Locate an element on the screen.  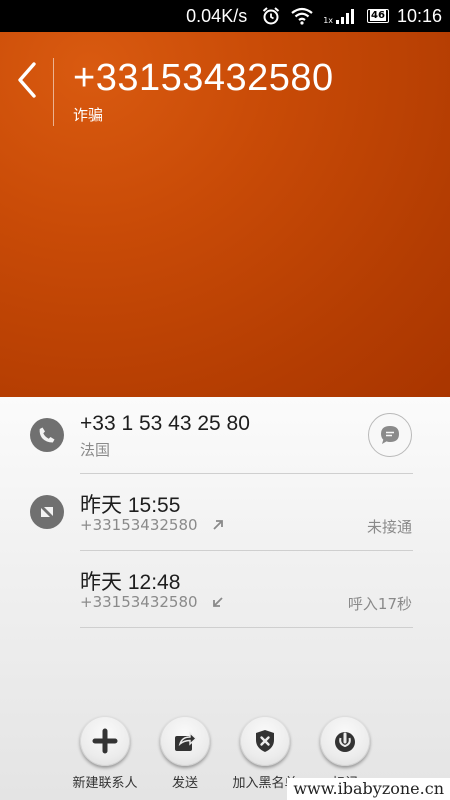
network-speed: 0.04K/s is located at coordinates (217, 15).